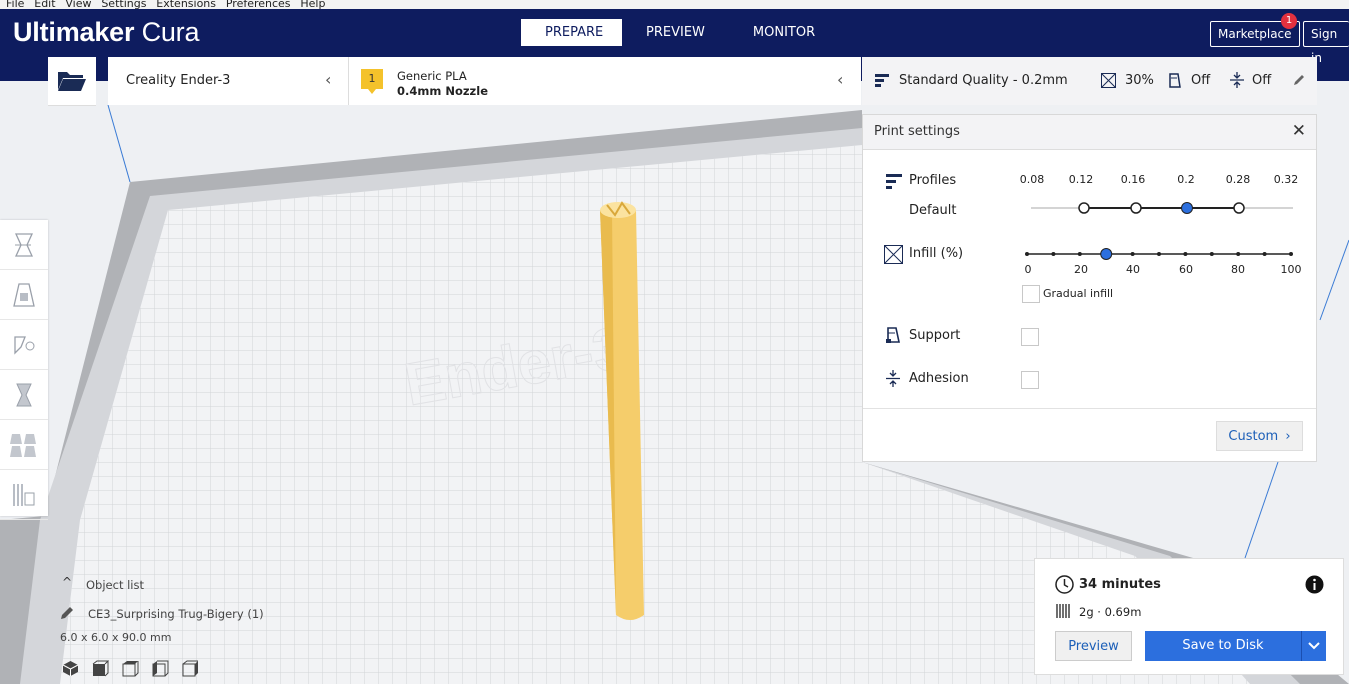 This screenshot has height=684, width=1349. What do you see at coordinates (1299, 131) in the screenshot?
I see `close-icon: ✕` at bounding box center [1299, 131].